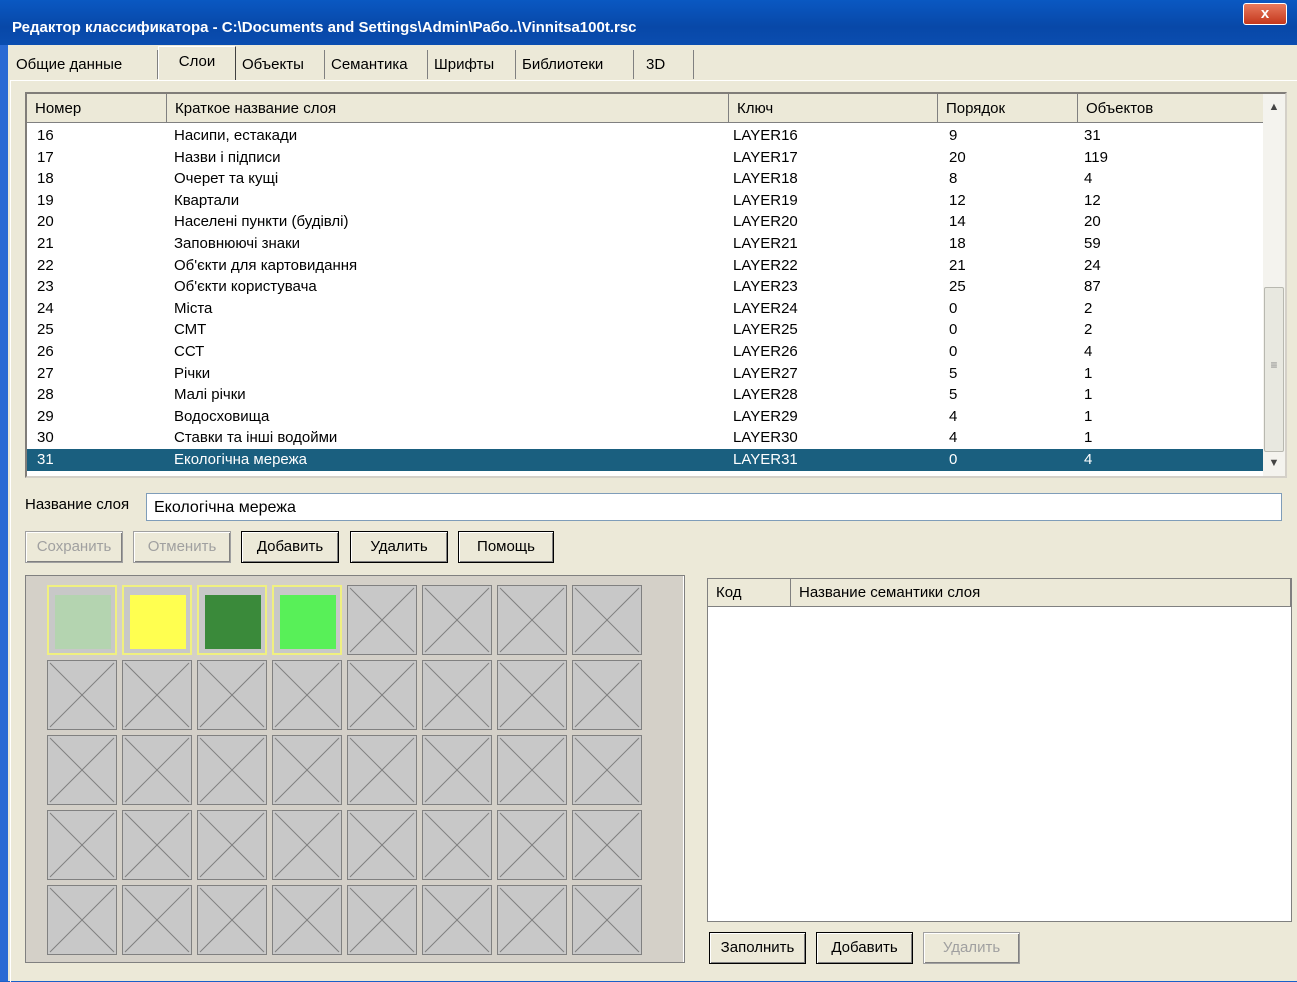  Describe the element at coordinates (646, 395) in the screenshot. I see `table-row: 28 Малі річки LAYER28 5 1` at that location.